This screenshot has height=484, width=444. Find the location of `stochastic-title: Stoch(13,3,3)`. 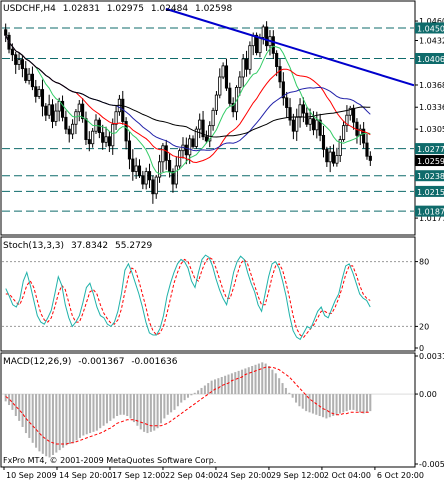

stochastic-title: Stoch(13,3,3) is located at coordinates (33, 246).